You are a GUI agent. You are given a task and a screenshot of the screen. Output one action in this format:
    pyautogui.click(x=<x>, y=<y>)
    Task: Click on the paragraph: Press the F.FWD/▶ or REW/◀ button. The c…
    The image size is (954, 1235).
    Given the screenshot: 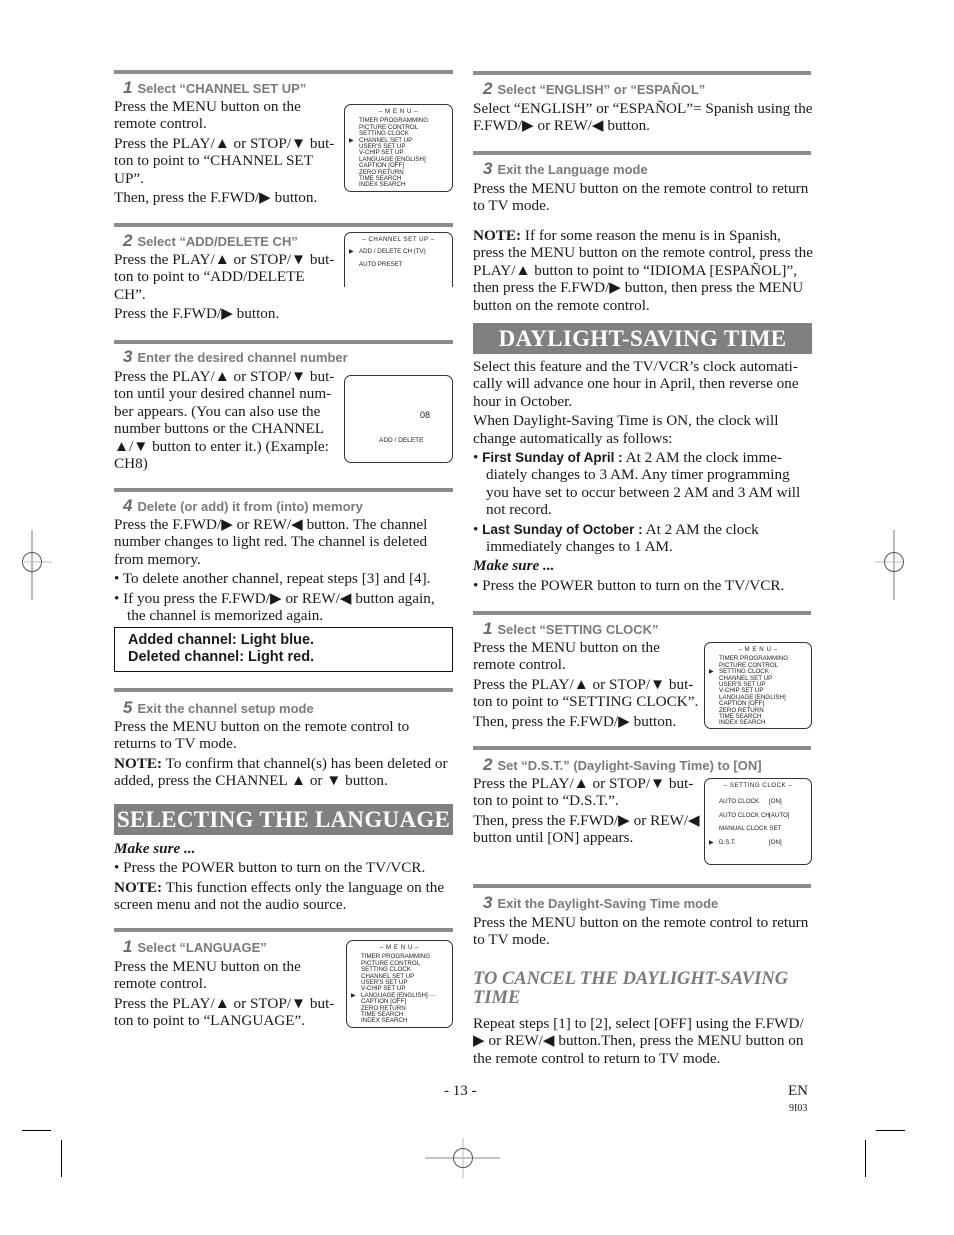 What is the action you would take?
    pyautogui.click(x=271, y=542)
    